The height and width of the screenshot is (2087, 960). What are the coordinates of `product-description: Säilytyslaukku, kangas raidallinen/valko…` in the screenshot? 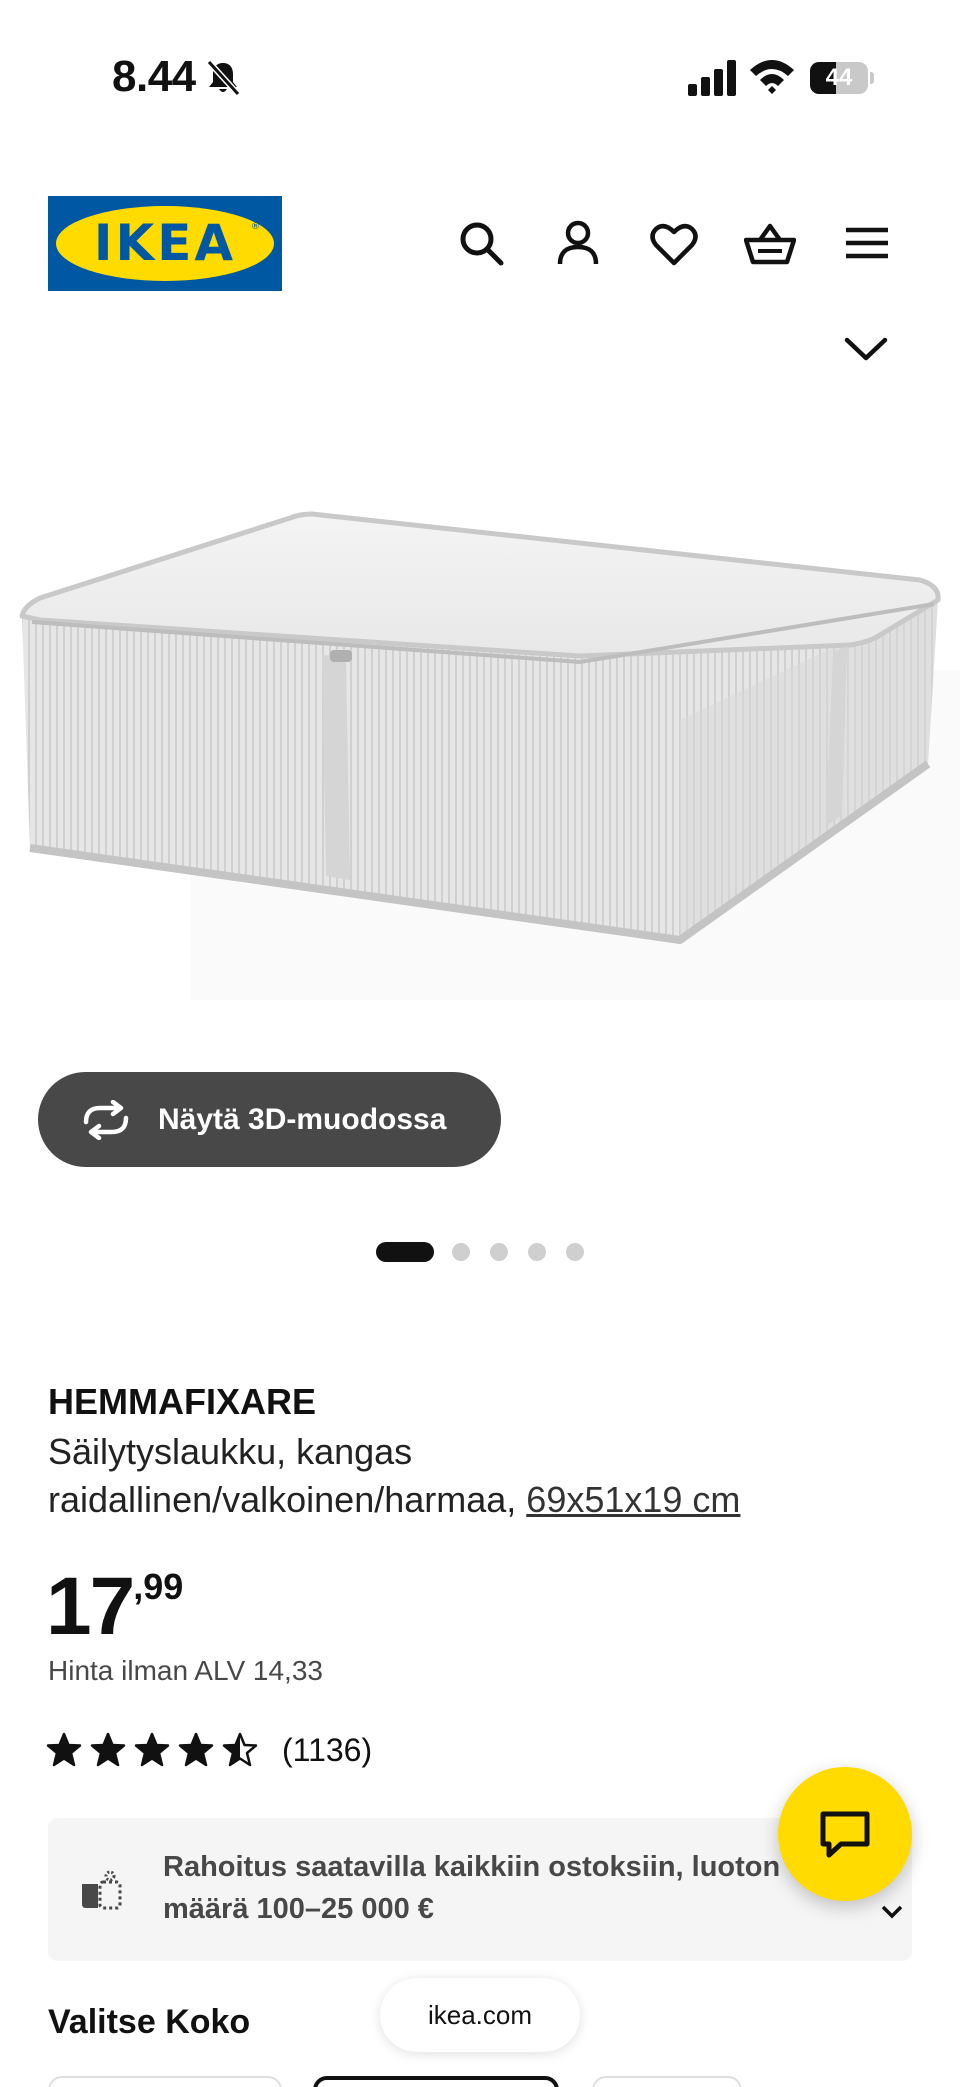 It's located at (478, 1476).